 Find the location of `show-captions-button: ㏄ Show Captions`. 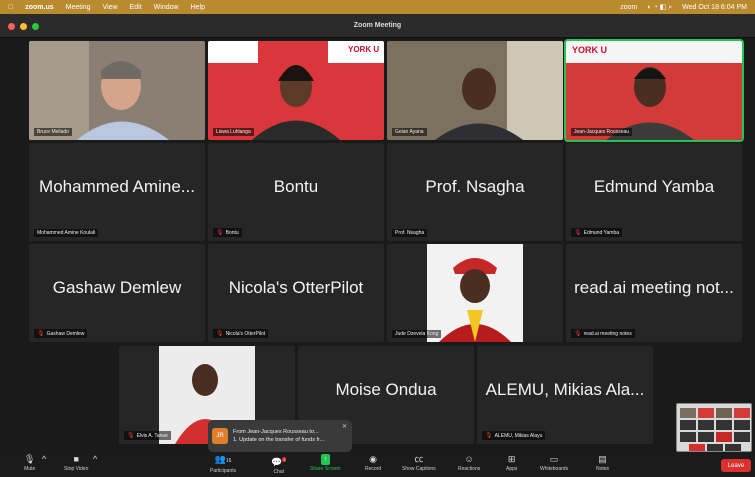

show-captions-button: ㏄ Show Captions is located at coordinates (419, 463).